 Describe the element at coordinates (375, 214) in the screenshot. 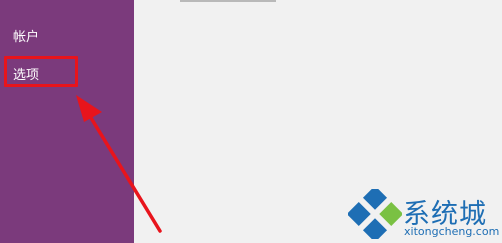

I see `logo-icon` at that location.